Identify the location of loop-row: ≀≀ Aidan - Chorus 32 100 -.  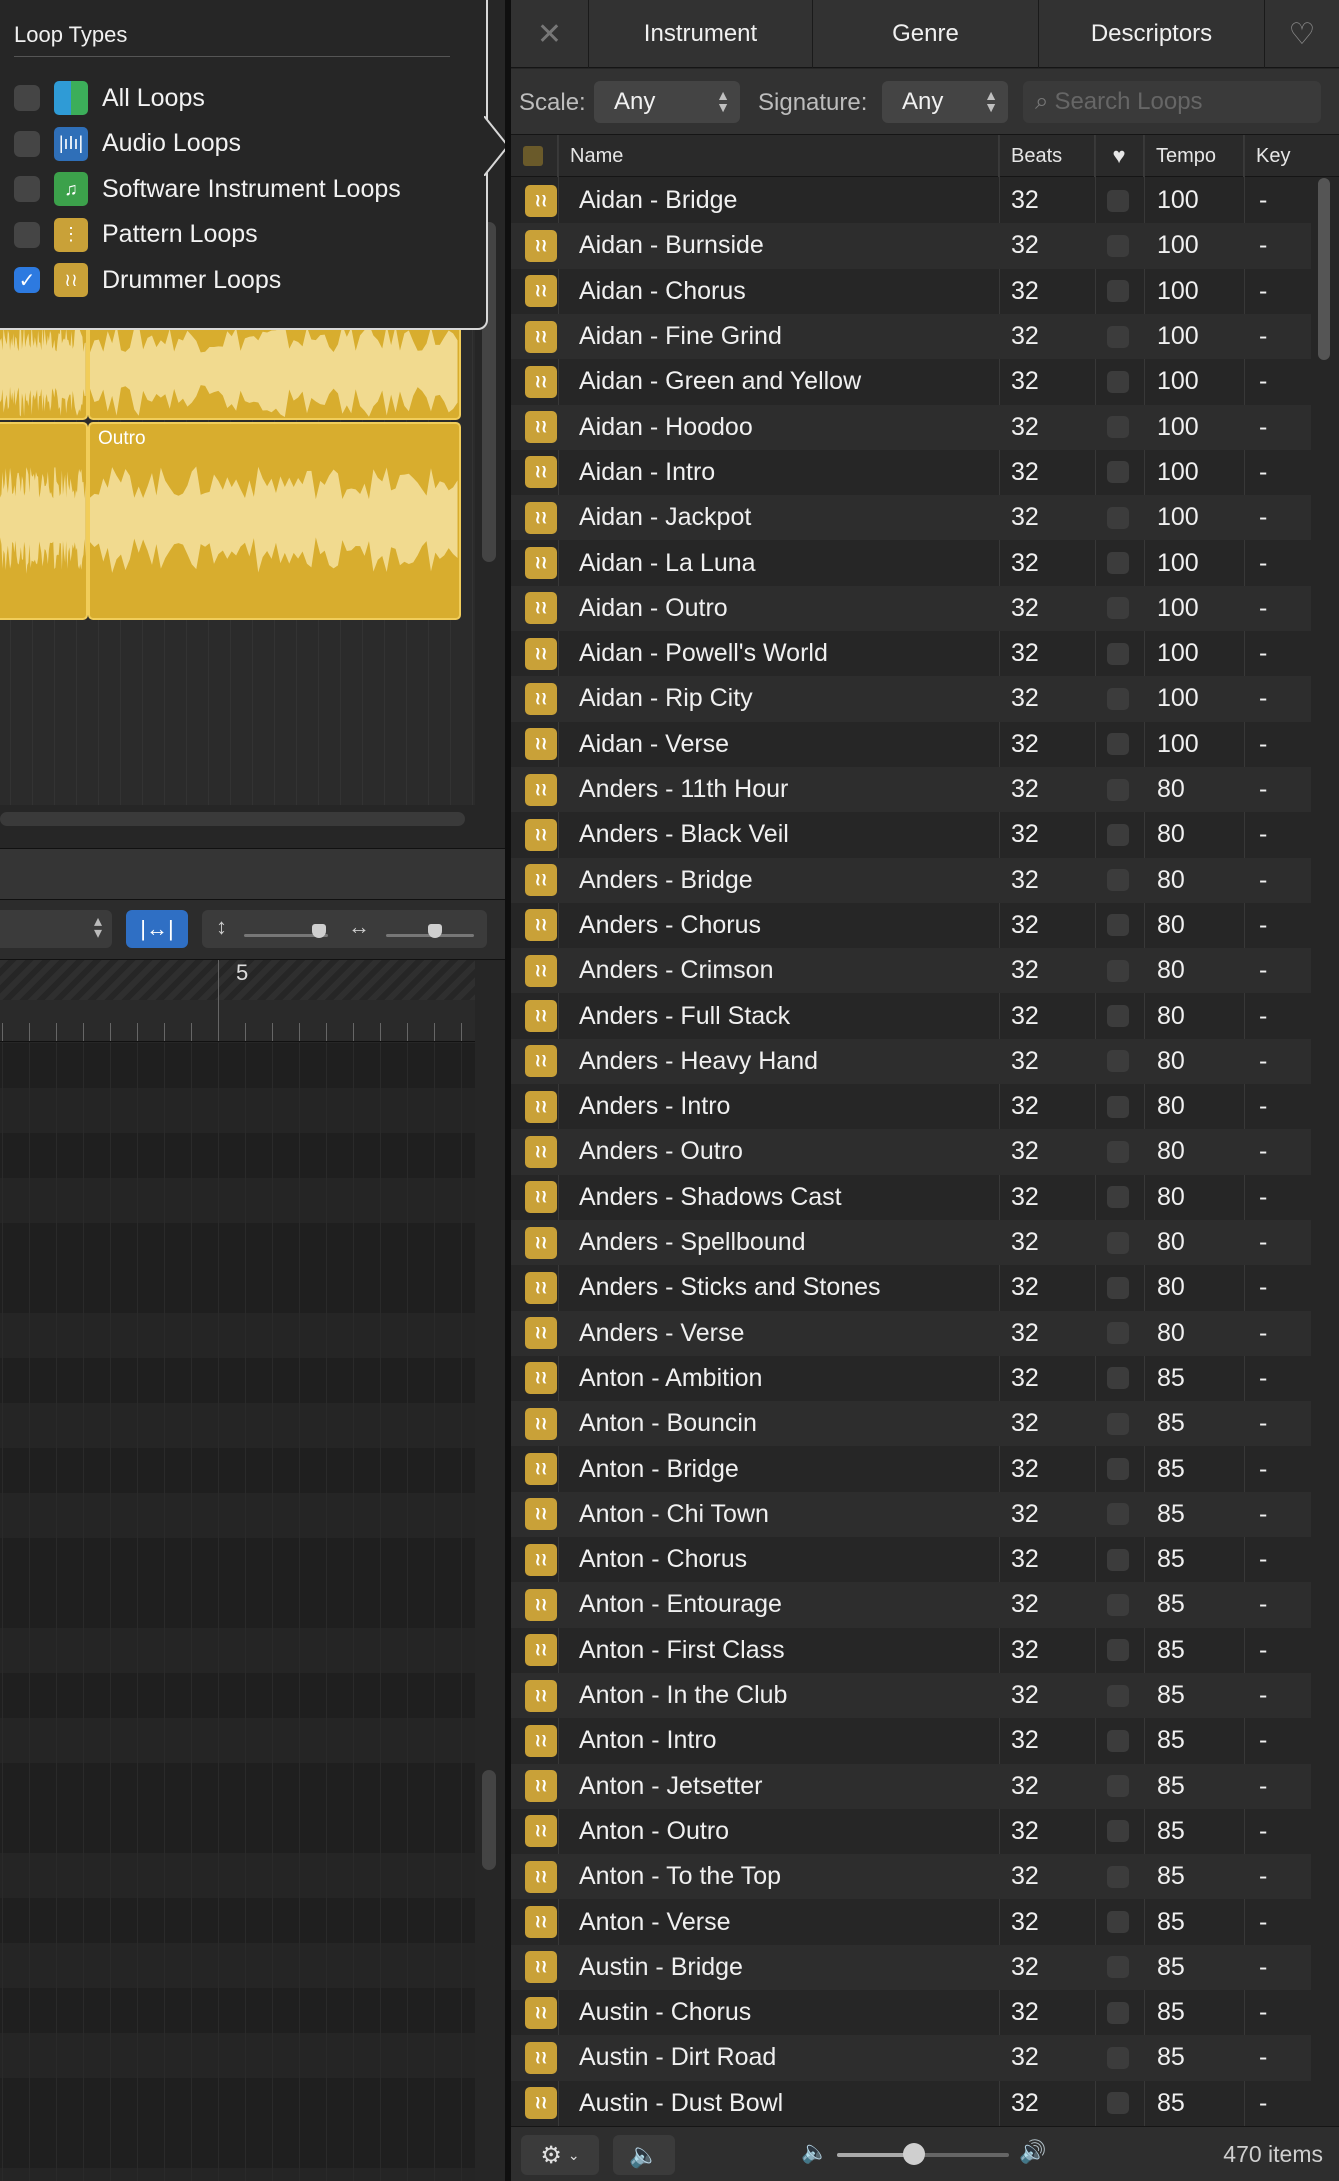
(911, 291).